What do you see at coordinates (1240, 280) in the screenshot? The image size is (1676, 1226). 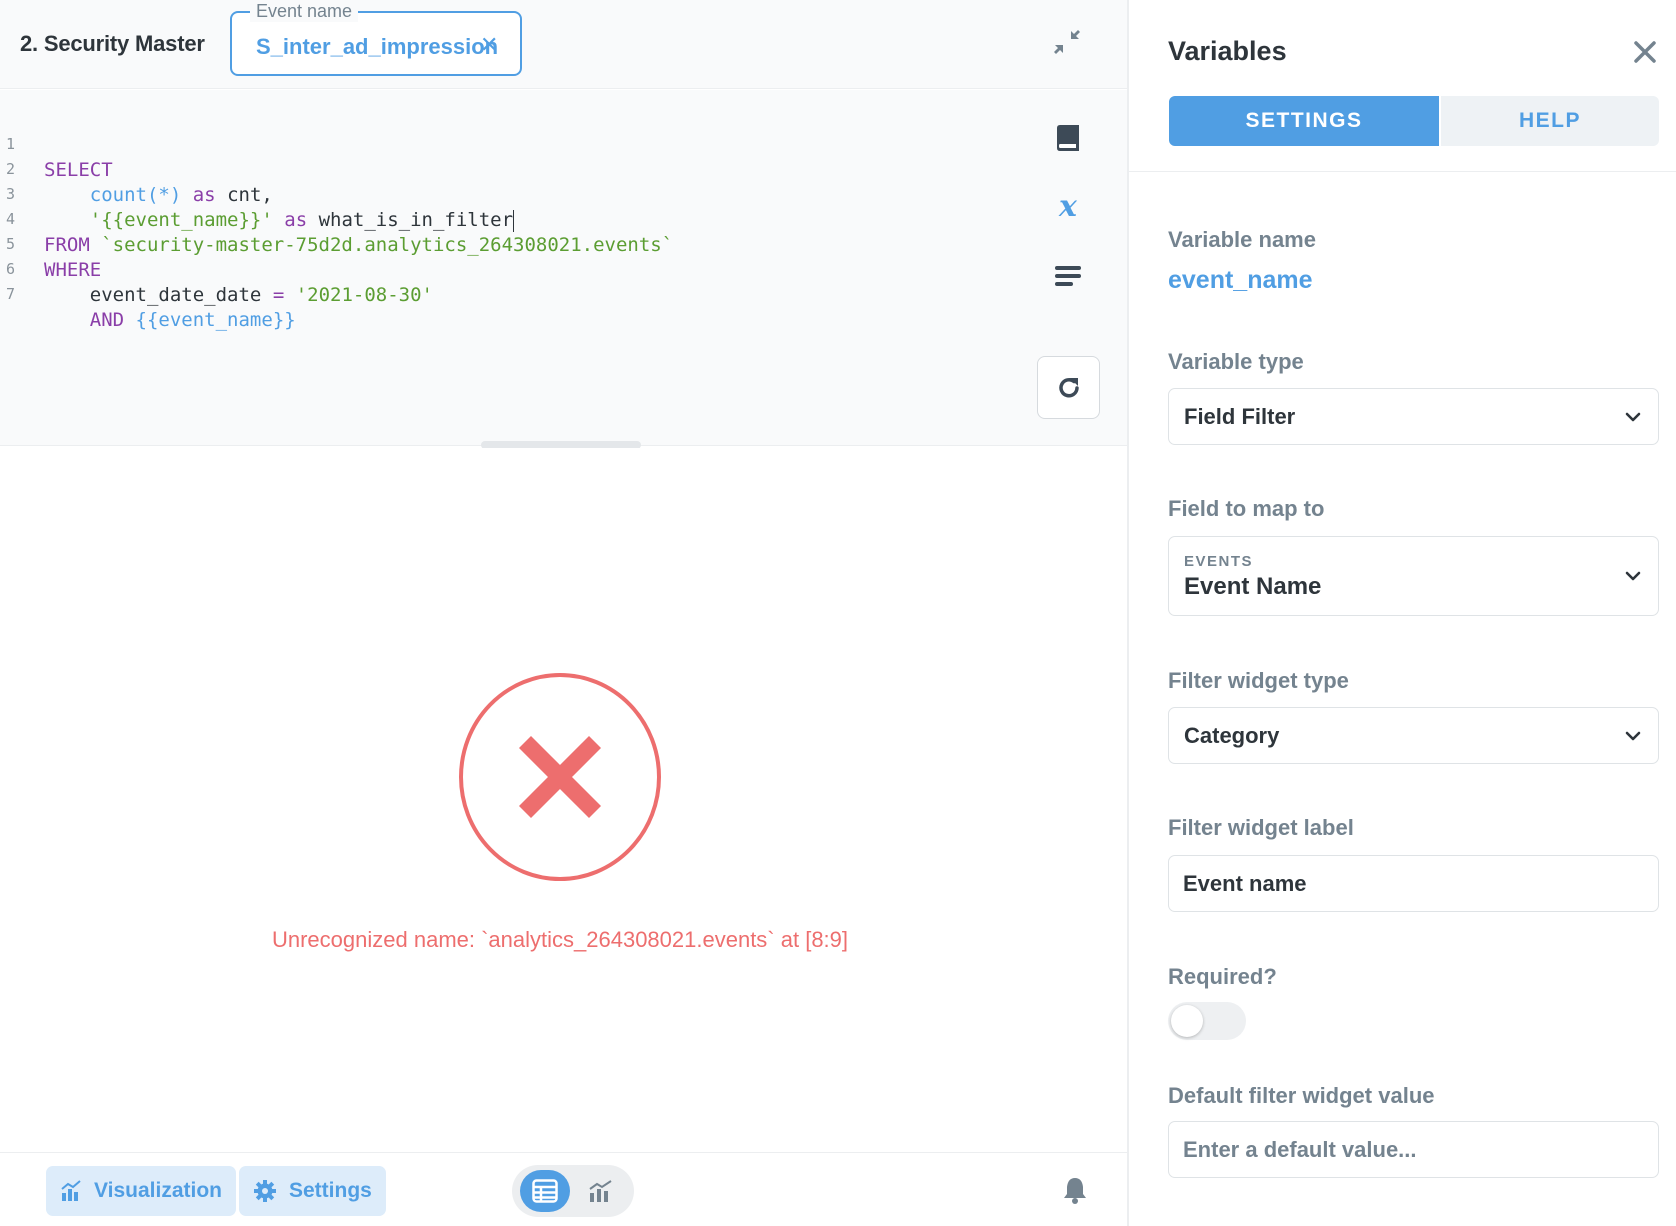 I see `variable-name-value: event_name` at bounding box center [1240, 280].